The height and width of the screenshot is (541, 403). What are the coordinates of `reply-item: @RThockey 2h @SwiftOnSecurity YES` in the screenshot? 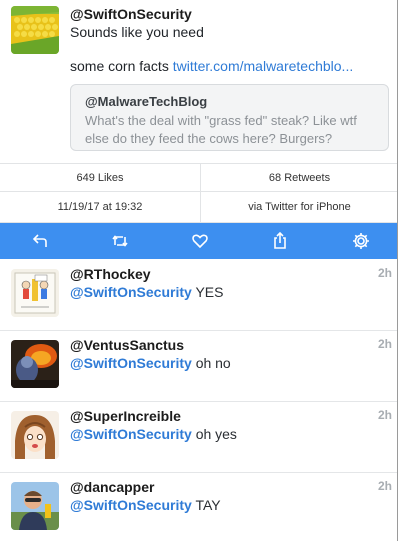 It's located at (199, 295).